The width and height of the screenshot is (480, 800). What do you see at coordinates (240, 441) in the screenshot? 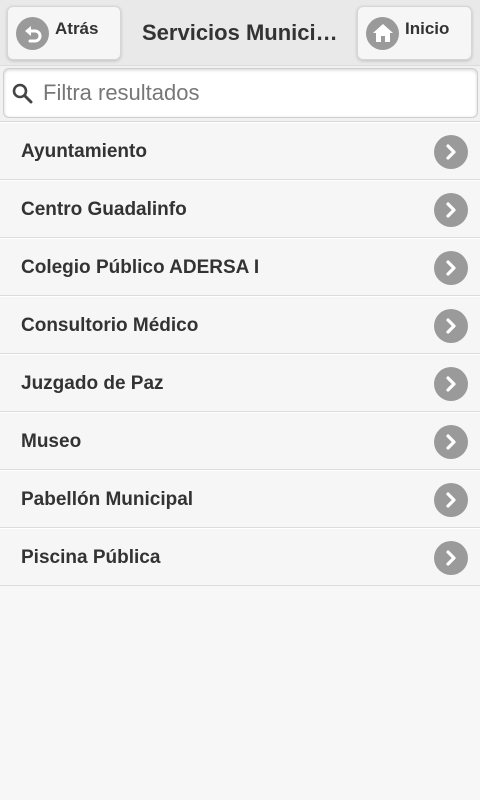
I see `list-item: Museo` at bounding box center [240, 441].